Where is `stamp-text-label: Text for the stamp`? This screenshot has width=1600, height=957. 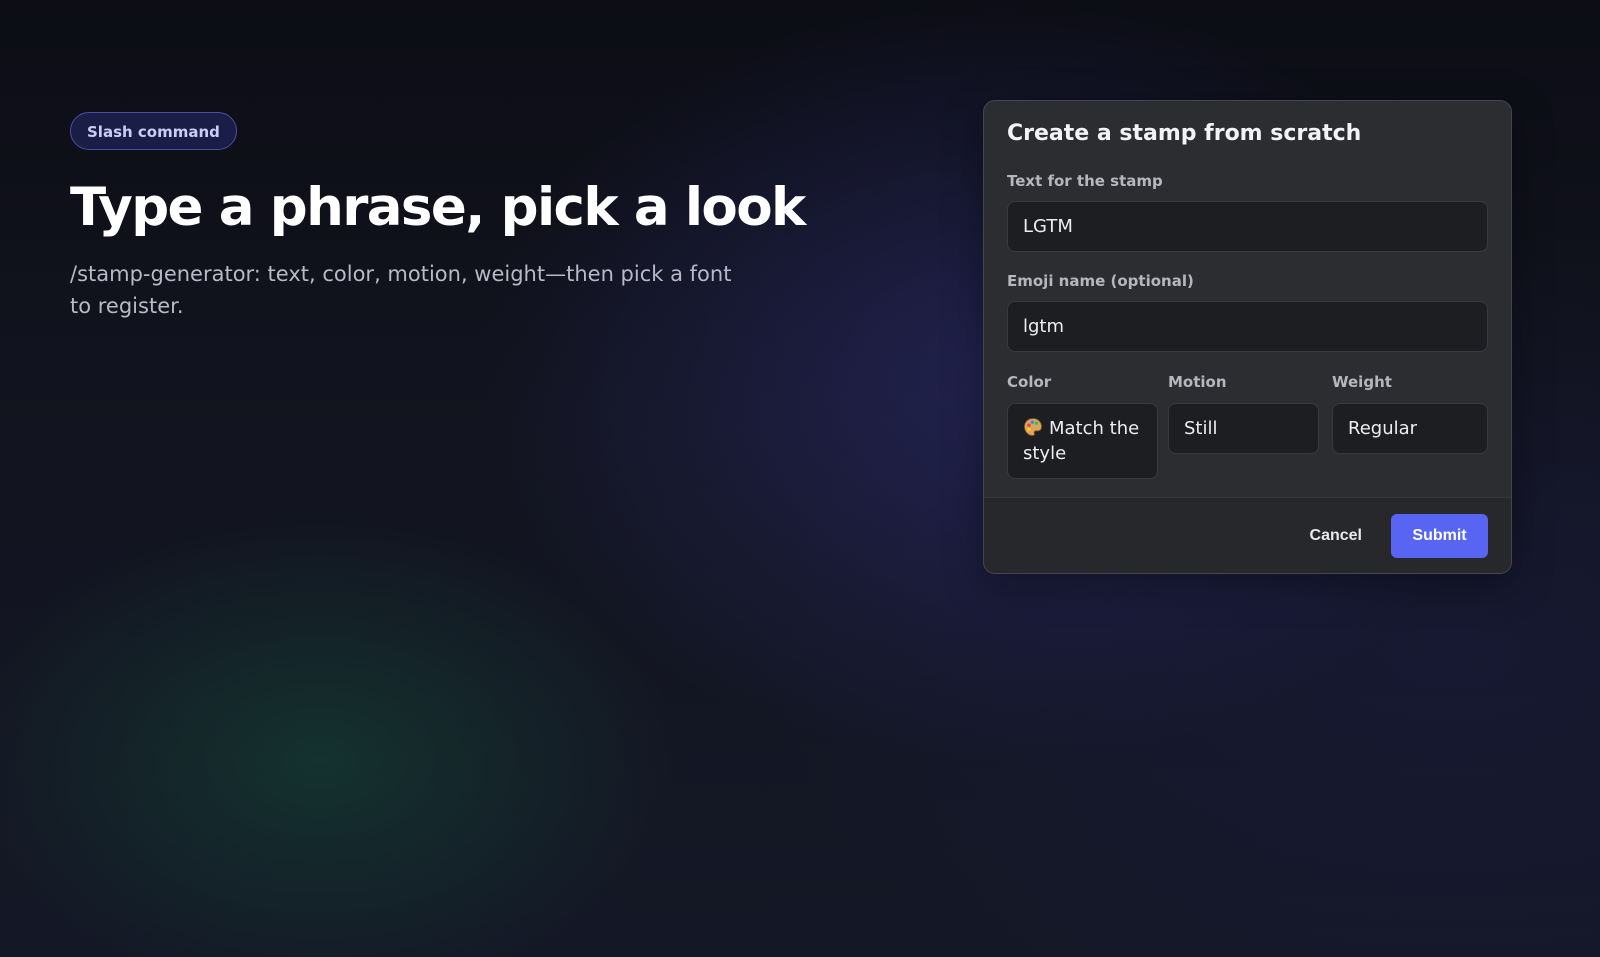 stamp-text-label: Text for the stamp is located at coordinates (1085, 181).